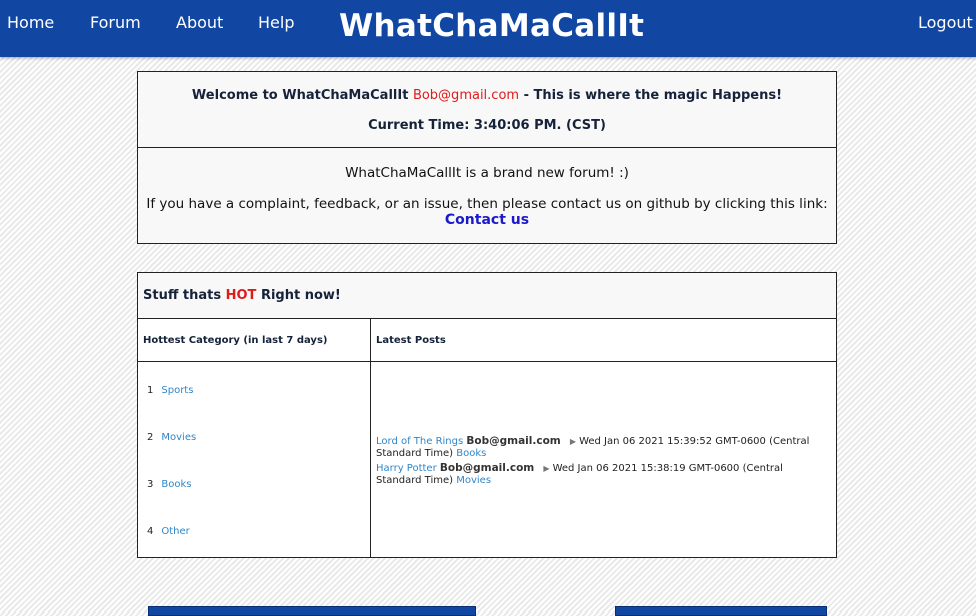 The width and height of the screenshot is (976, 616). I want to click on nav-about-link: About, so click(199, 23).